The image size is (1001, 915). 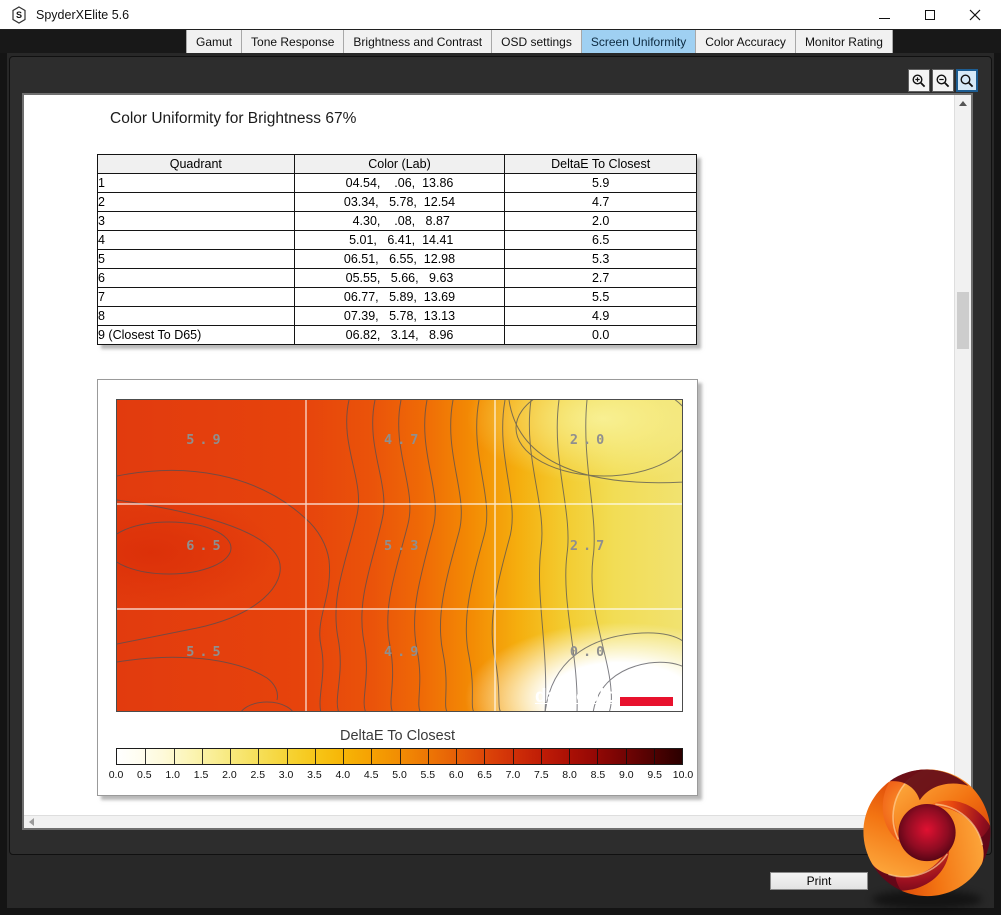 What do you see at coordinates (418, 41) in the screenshot?
I see `tab-brightness-and-contrast: Brightness and Contrast` at bounding box center [418, 41].